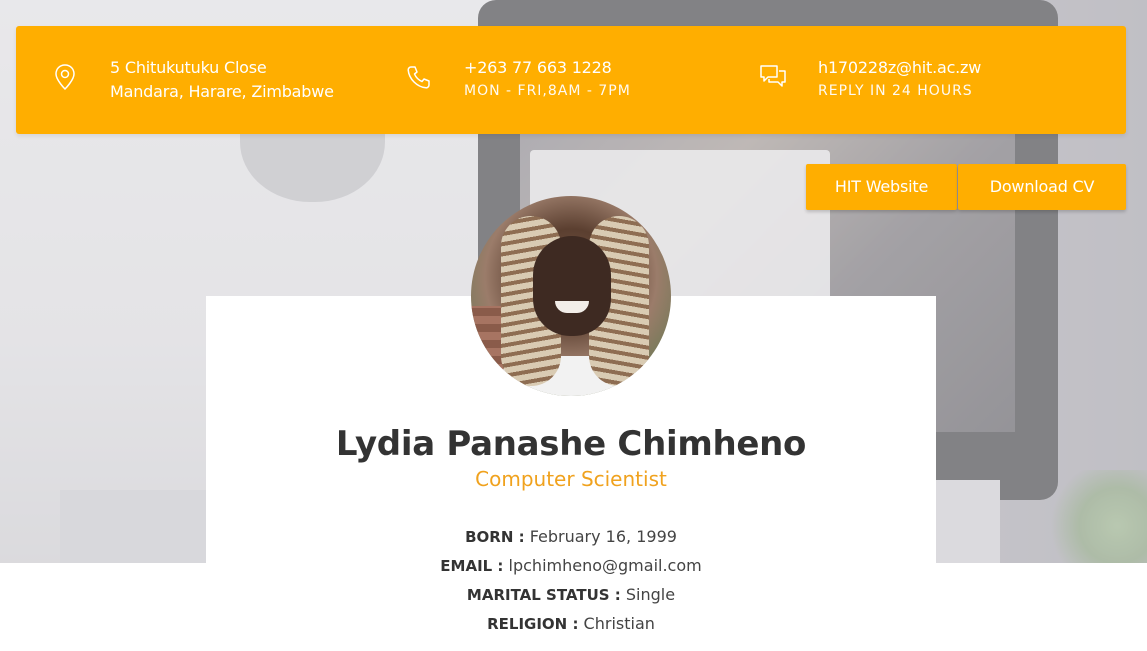 The height and width of the screenshot is (651, 1147). I want to click on contact-phone: +263 77 663 1228 MON - FRI,8AM - 7PM, so click(517, 79).